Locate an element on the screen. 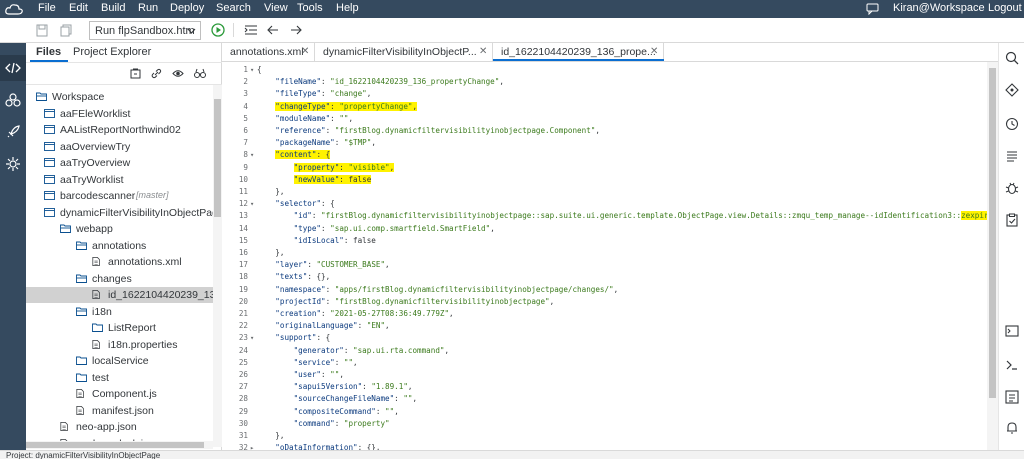 Image resolution: width=1024 pixels, height=459 pixels. menu-view: View is located at coordinates (276, 8).